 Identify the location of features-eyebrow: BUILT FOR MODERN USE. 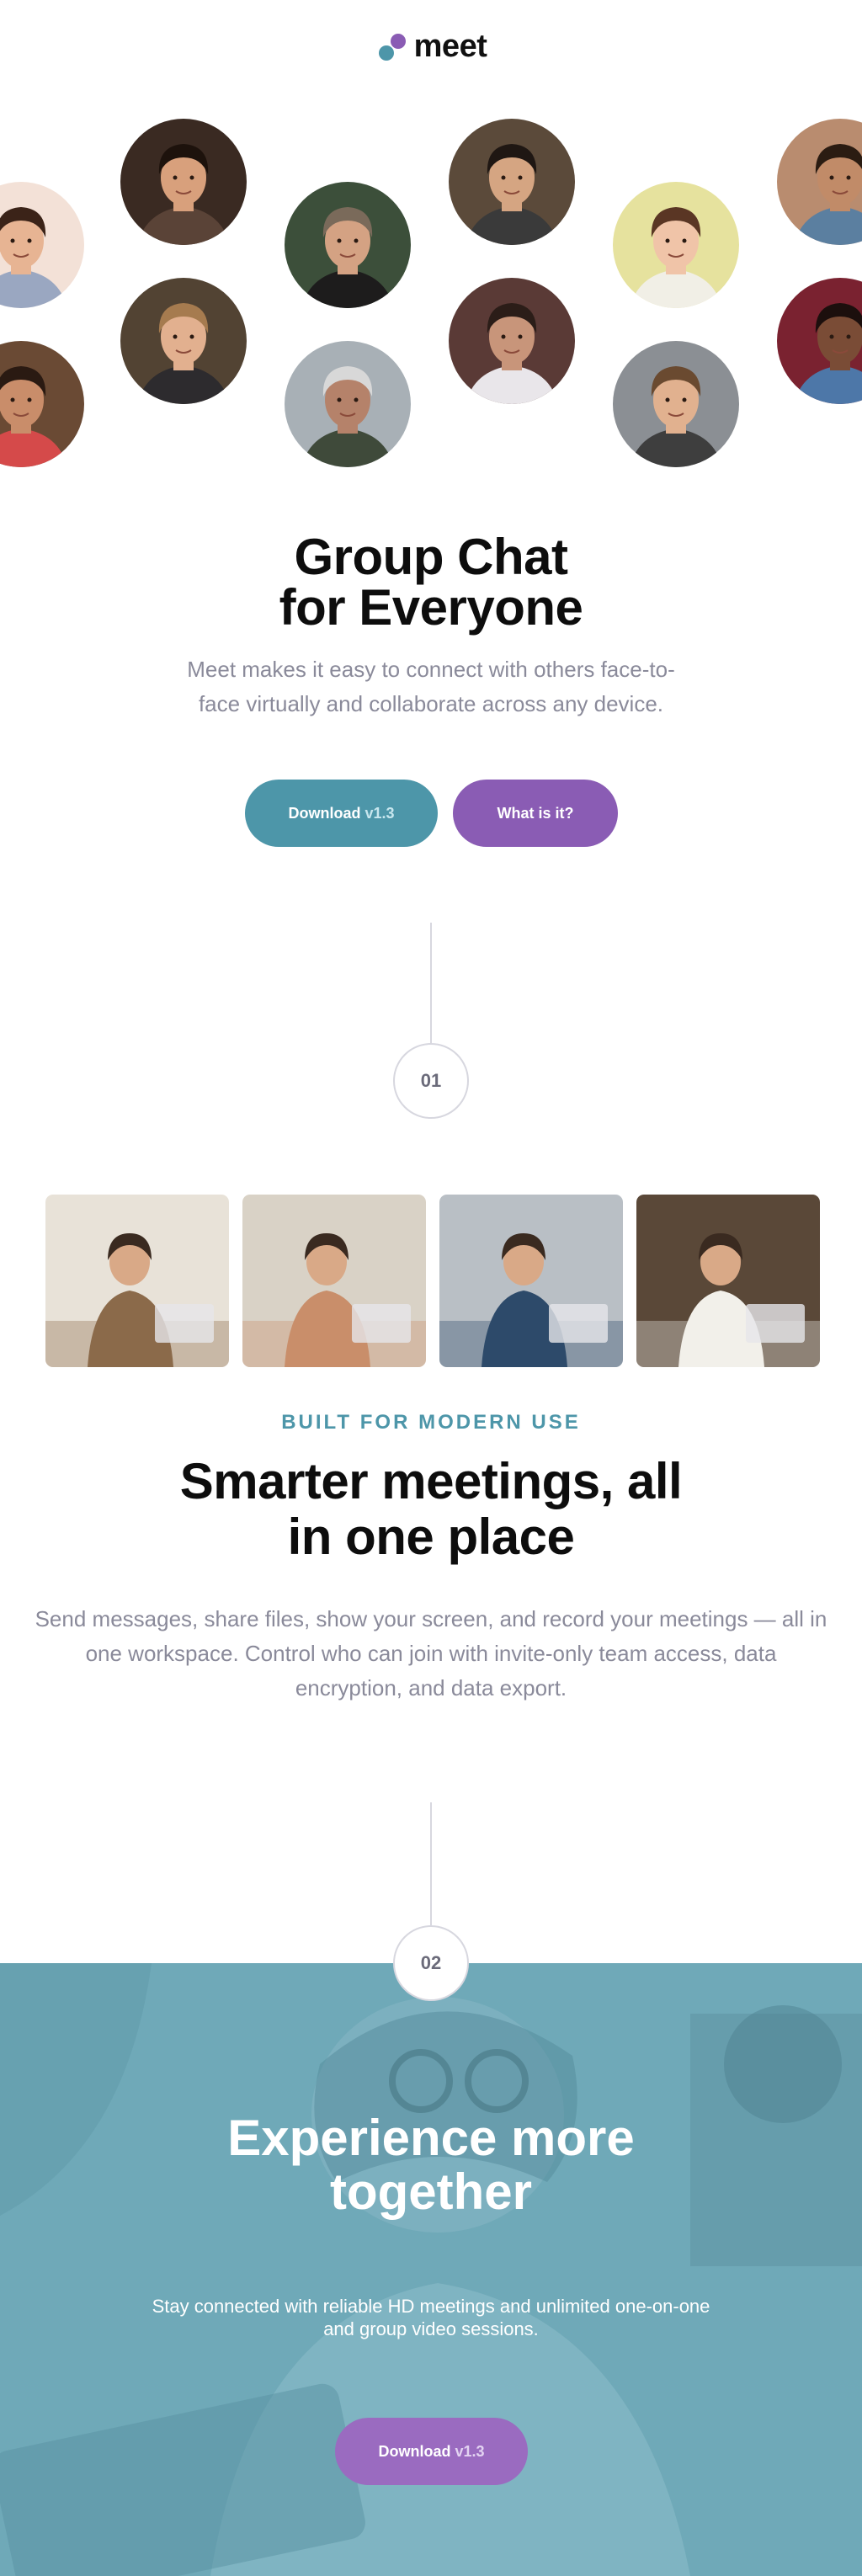
(431, 1422).